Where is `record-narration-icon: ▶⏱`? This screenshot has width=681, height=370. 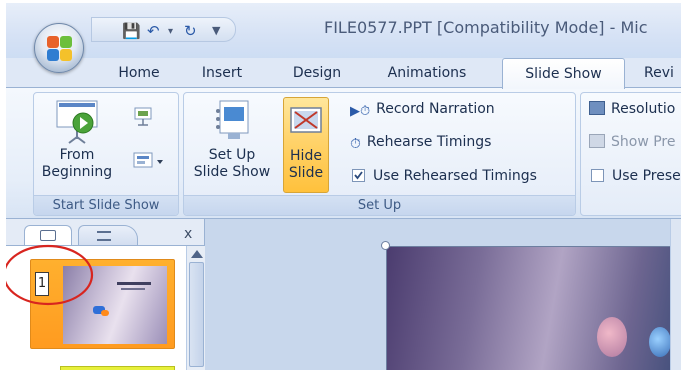
record-narration-icon: ▶⏱ is located at coordinates (360, 111).